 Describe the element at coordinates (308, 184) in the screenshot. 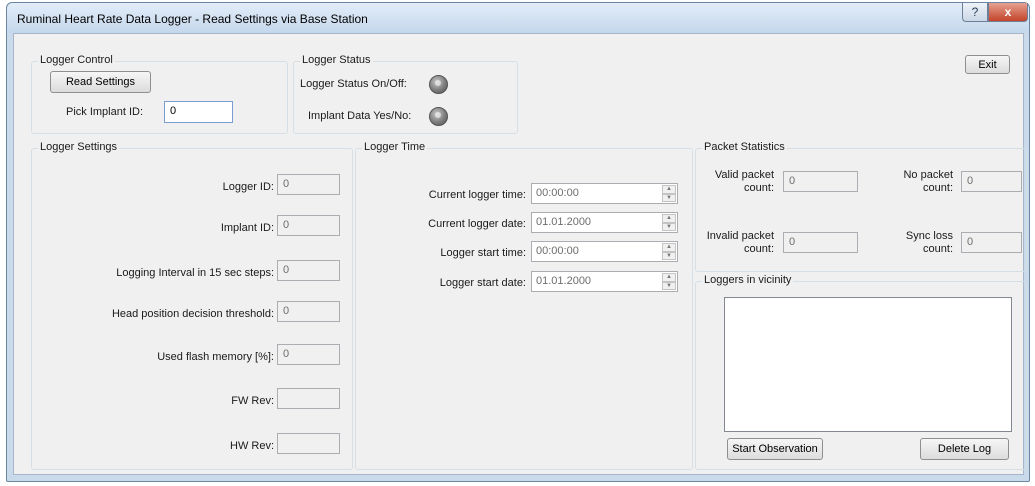

I see `logger-id-field: 0` at that location.